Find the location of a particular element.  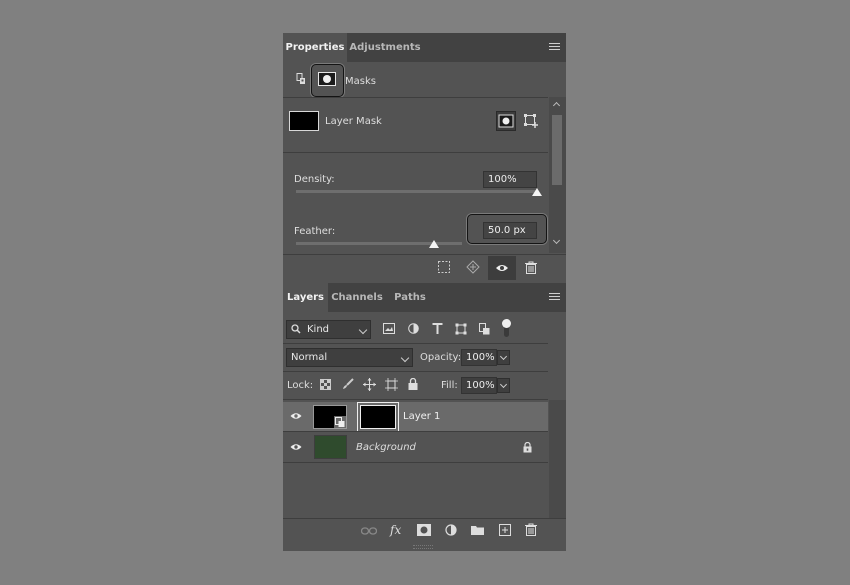

apply-mask-icon is located at coordinates (473, 267).